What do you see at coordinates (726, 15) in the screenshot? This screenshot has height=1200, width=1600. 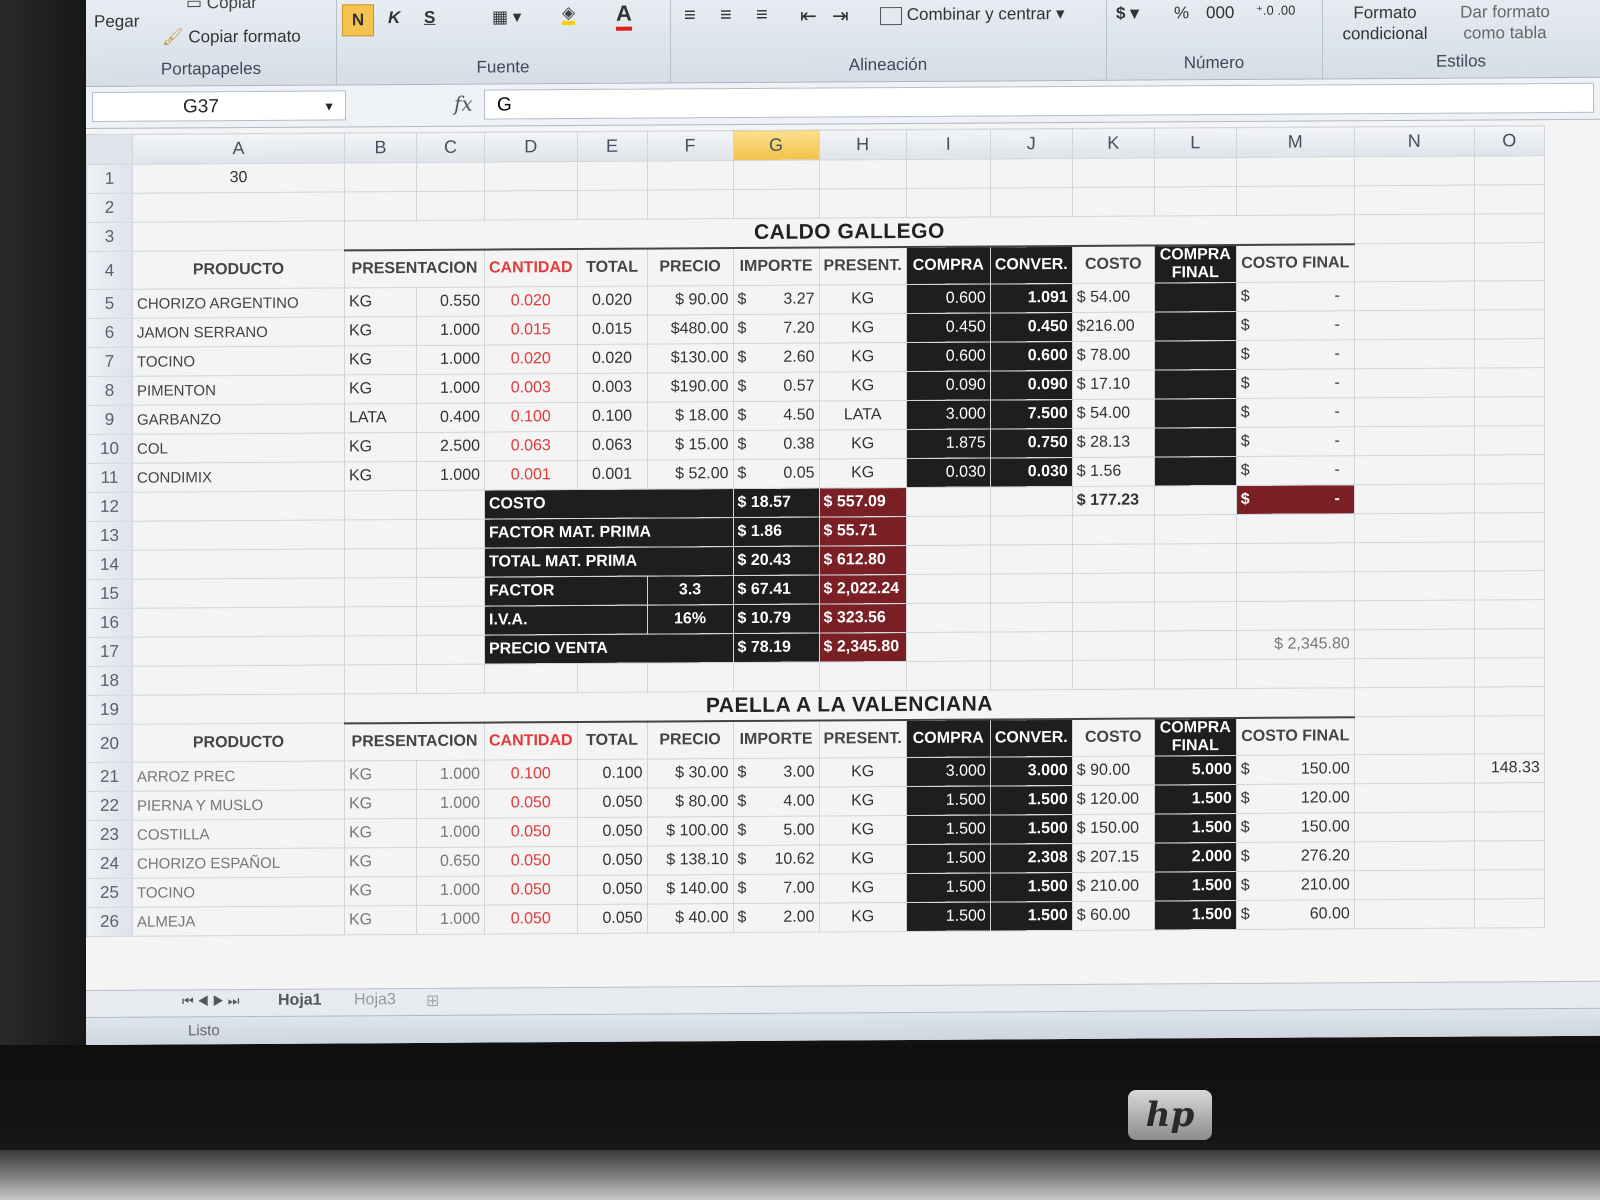 I see `align-center-icon: ≡` at bounding box center [726, 15].